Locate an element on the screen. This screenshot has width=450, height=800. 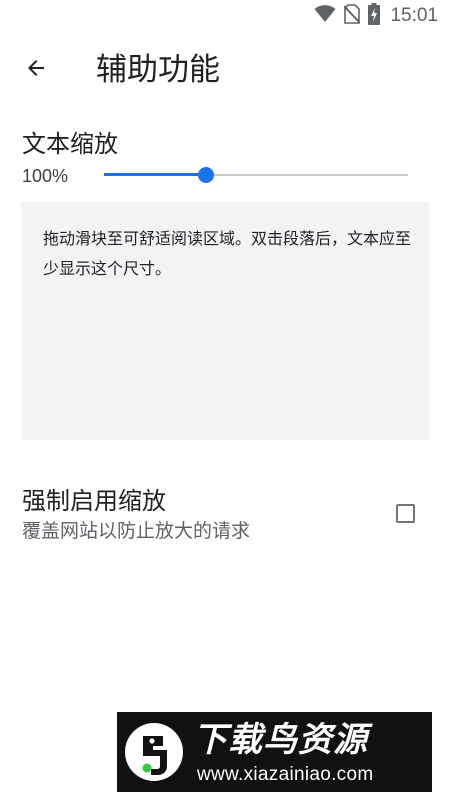
text-scaling-value: 100% is located at coordinates (45, 176).